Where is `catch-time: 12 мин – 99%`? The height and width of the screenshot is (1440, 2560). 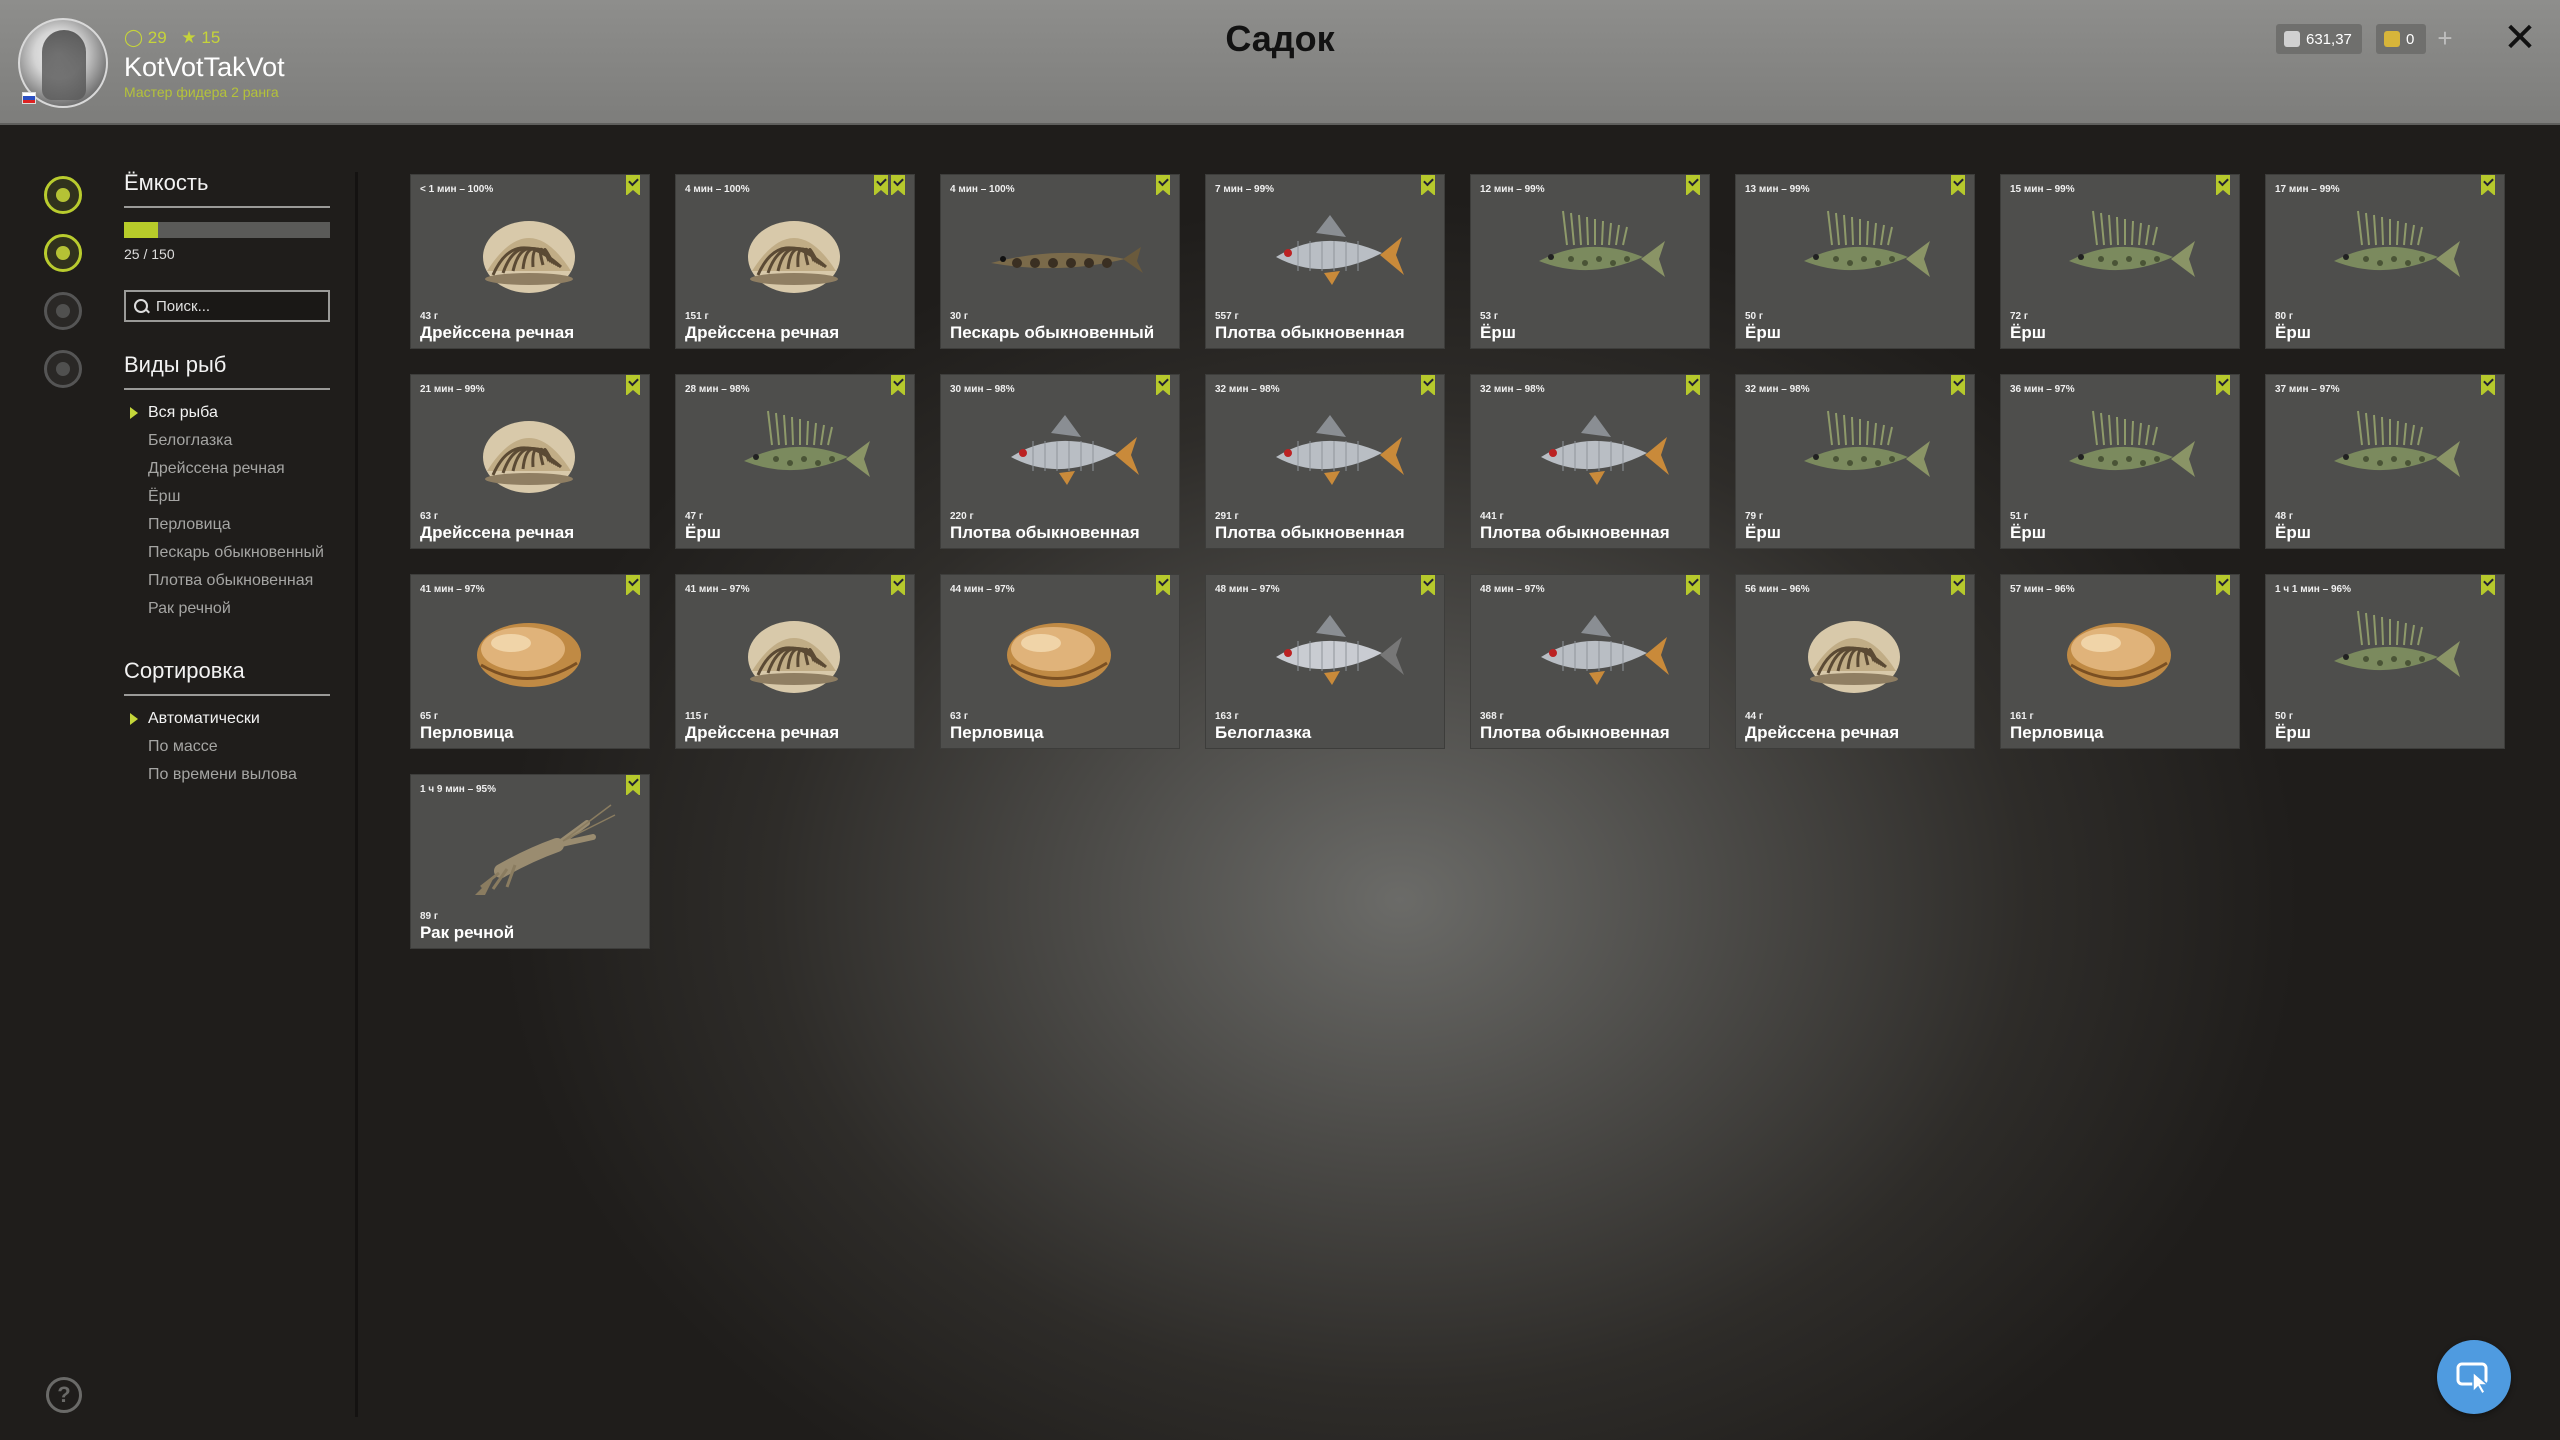
catch-time: 12 мин – 99% is located at coordinates (1512, 189).